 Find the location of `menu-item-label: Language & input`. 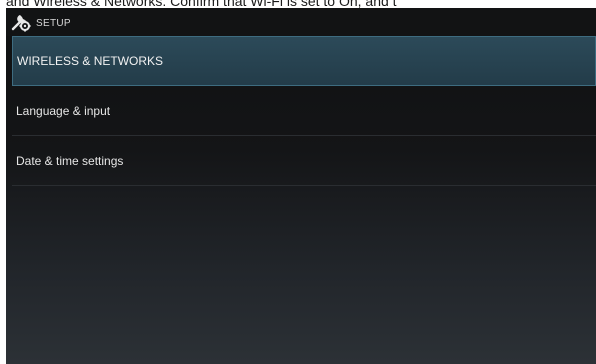

menu-item-label: Language & input is located at coordinates (63, 110).